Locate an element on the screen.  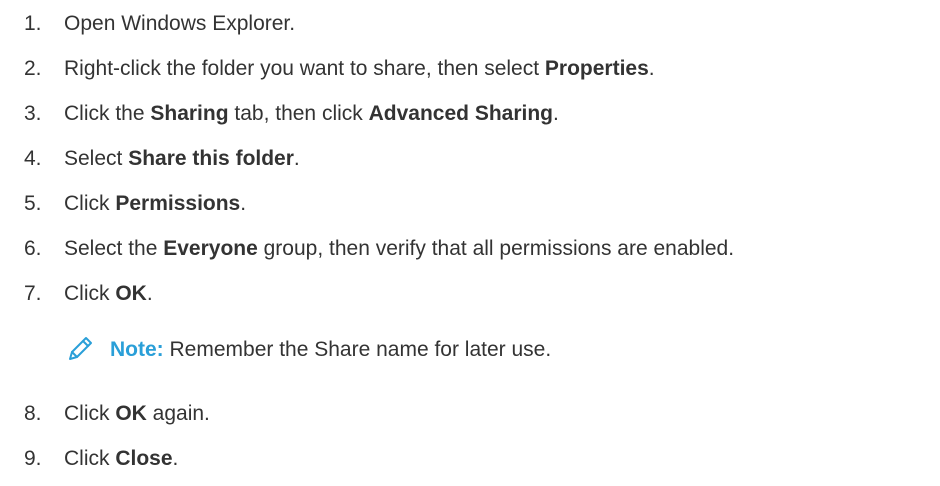
step-text: Click Permissions. is located at coordinates (155, 204).